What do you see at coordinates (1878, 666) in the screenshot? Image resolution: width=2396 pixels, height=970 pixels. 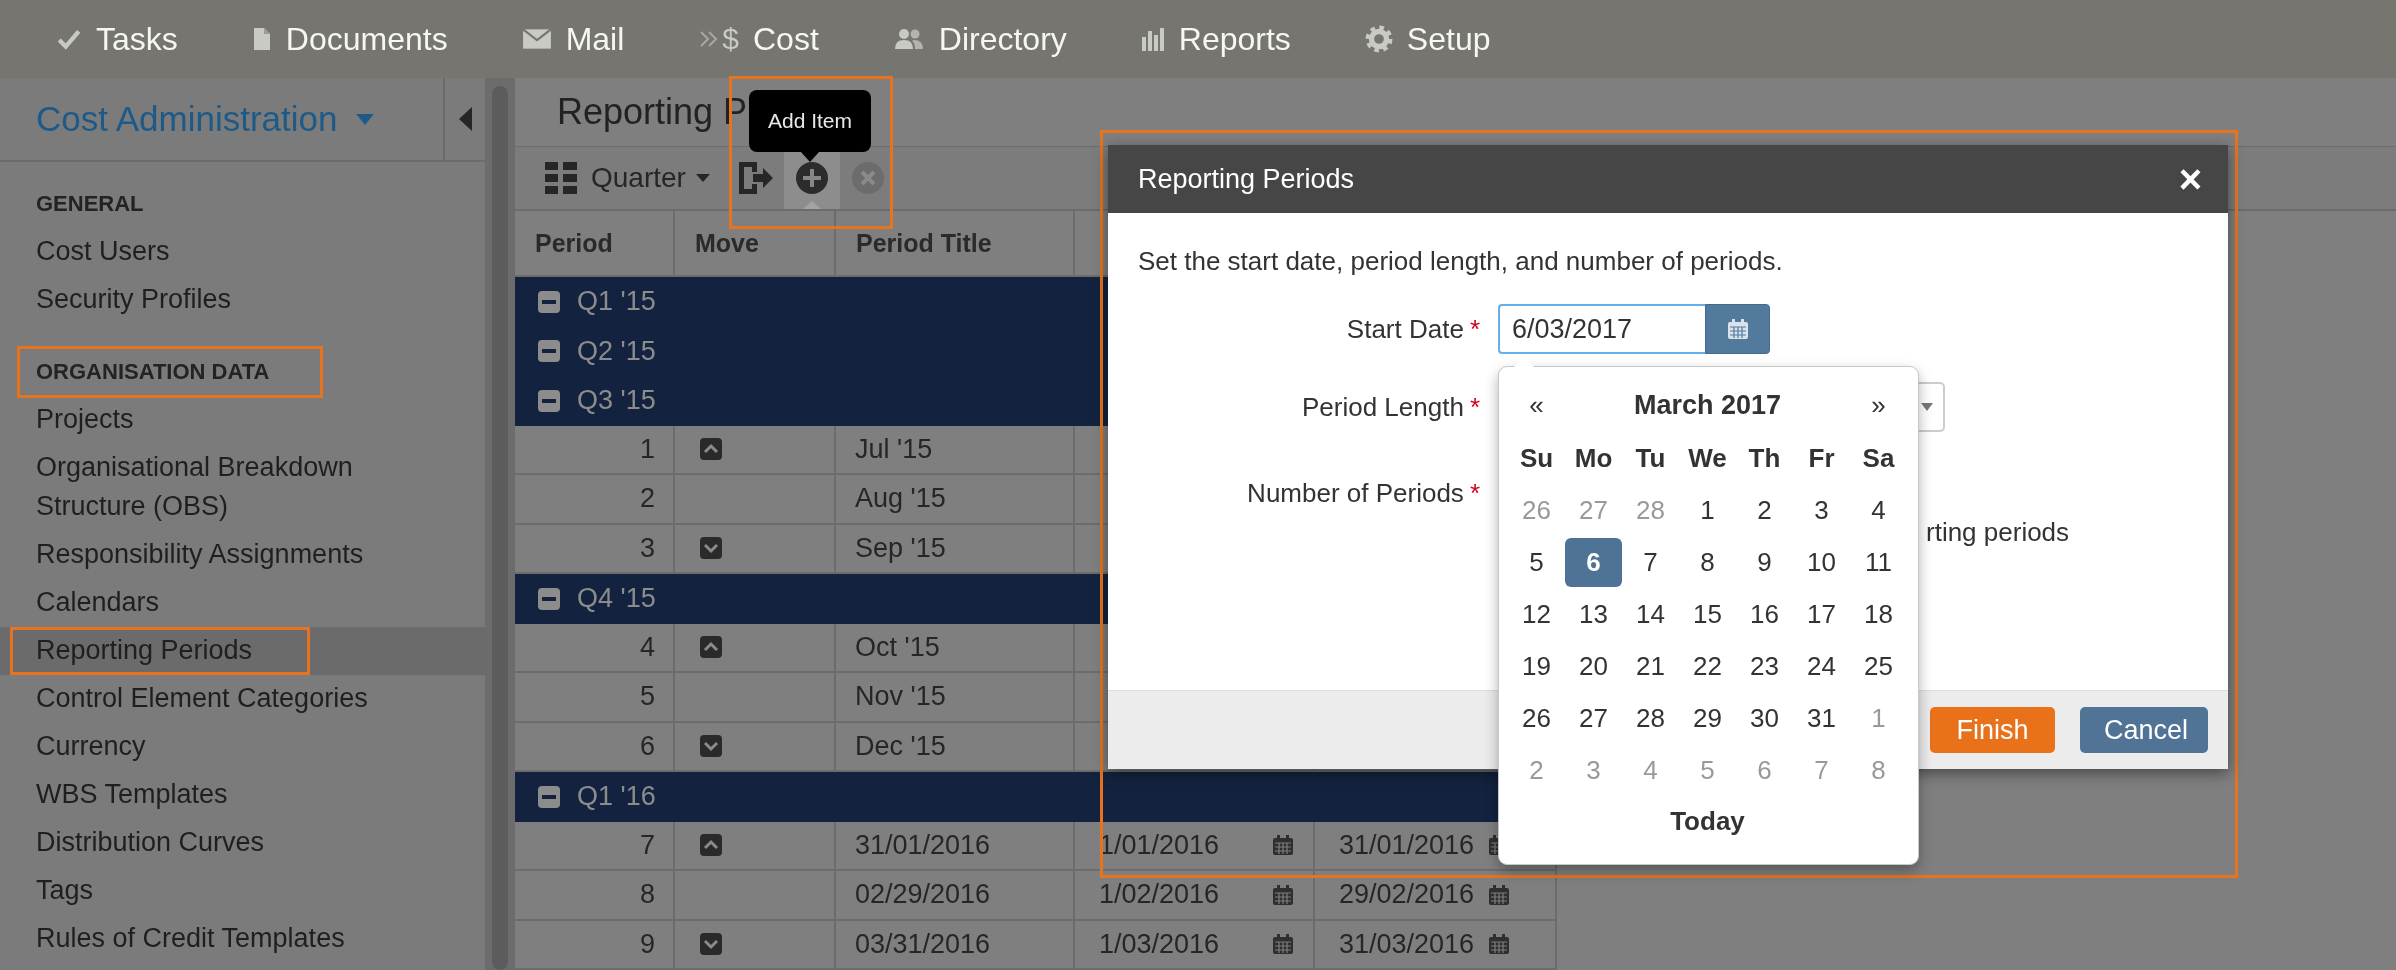 I see `calendar-day: 25` at bounding box center [1878, 666].